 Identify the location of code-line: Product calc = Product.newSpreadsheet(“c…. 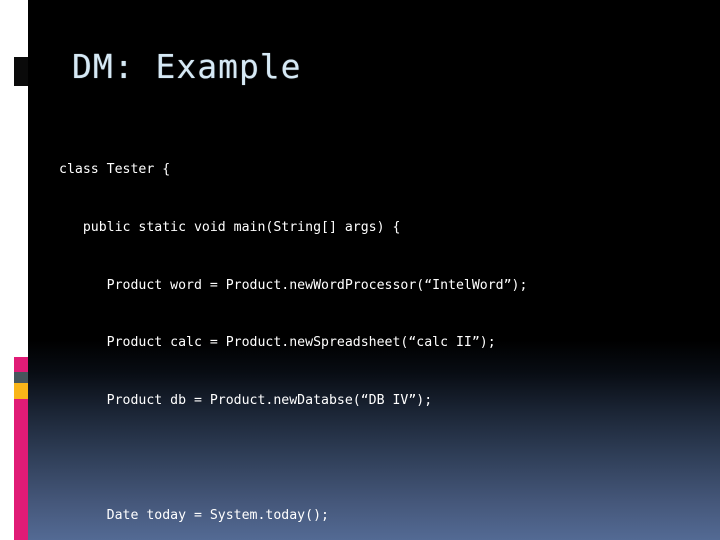
(277, 343).